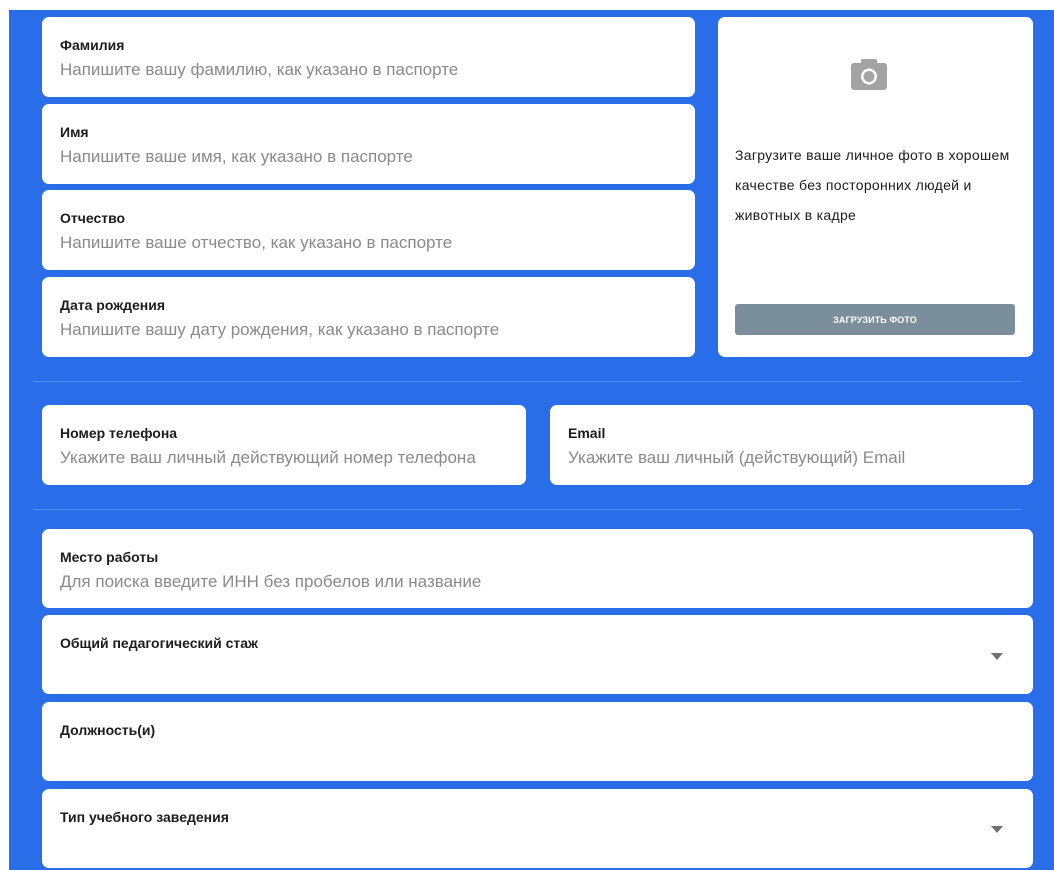 This screenshot has width=1054, height=870. Describe the element at coordinates (537, 654) in the screenshot. I see `experience-select: Общий педагогический стаж` at that location.